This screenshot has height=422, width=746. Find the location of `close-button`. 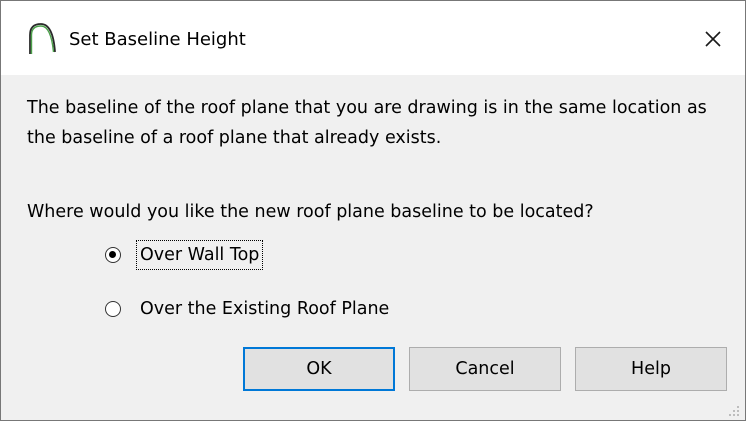

close-button is located at coordinates (713, 39).